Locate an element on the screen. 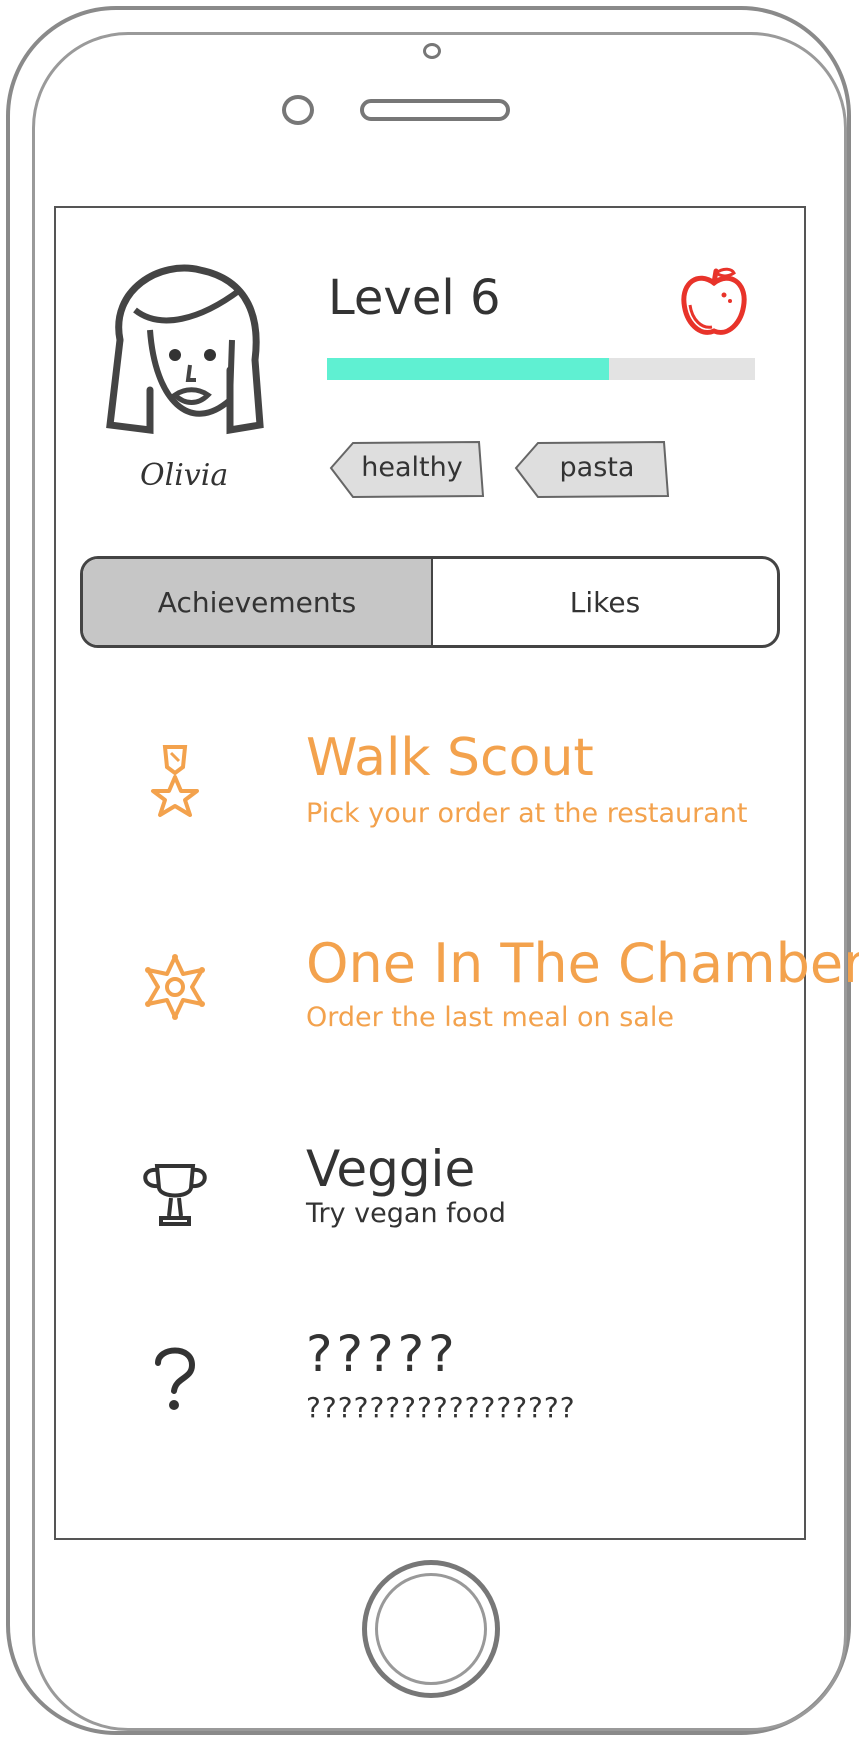 The height and width of the screenshot is (1743, 859). sheriff-badge-icon is located at coordinates (175, 987).